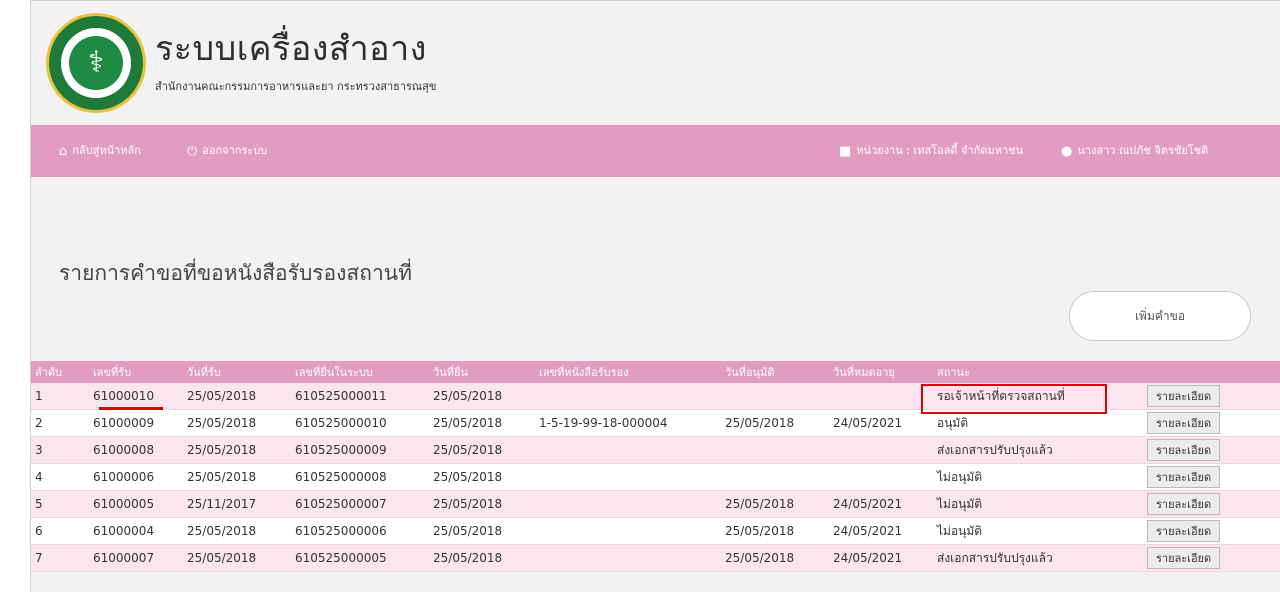 The image size is (1280, 592). I want to click on logo-ring: ⚕, so click(96, 63).